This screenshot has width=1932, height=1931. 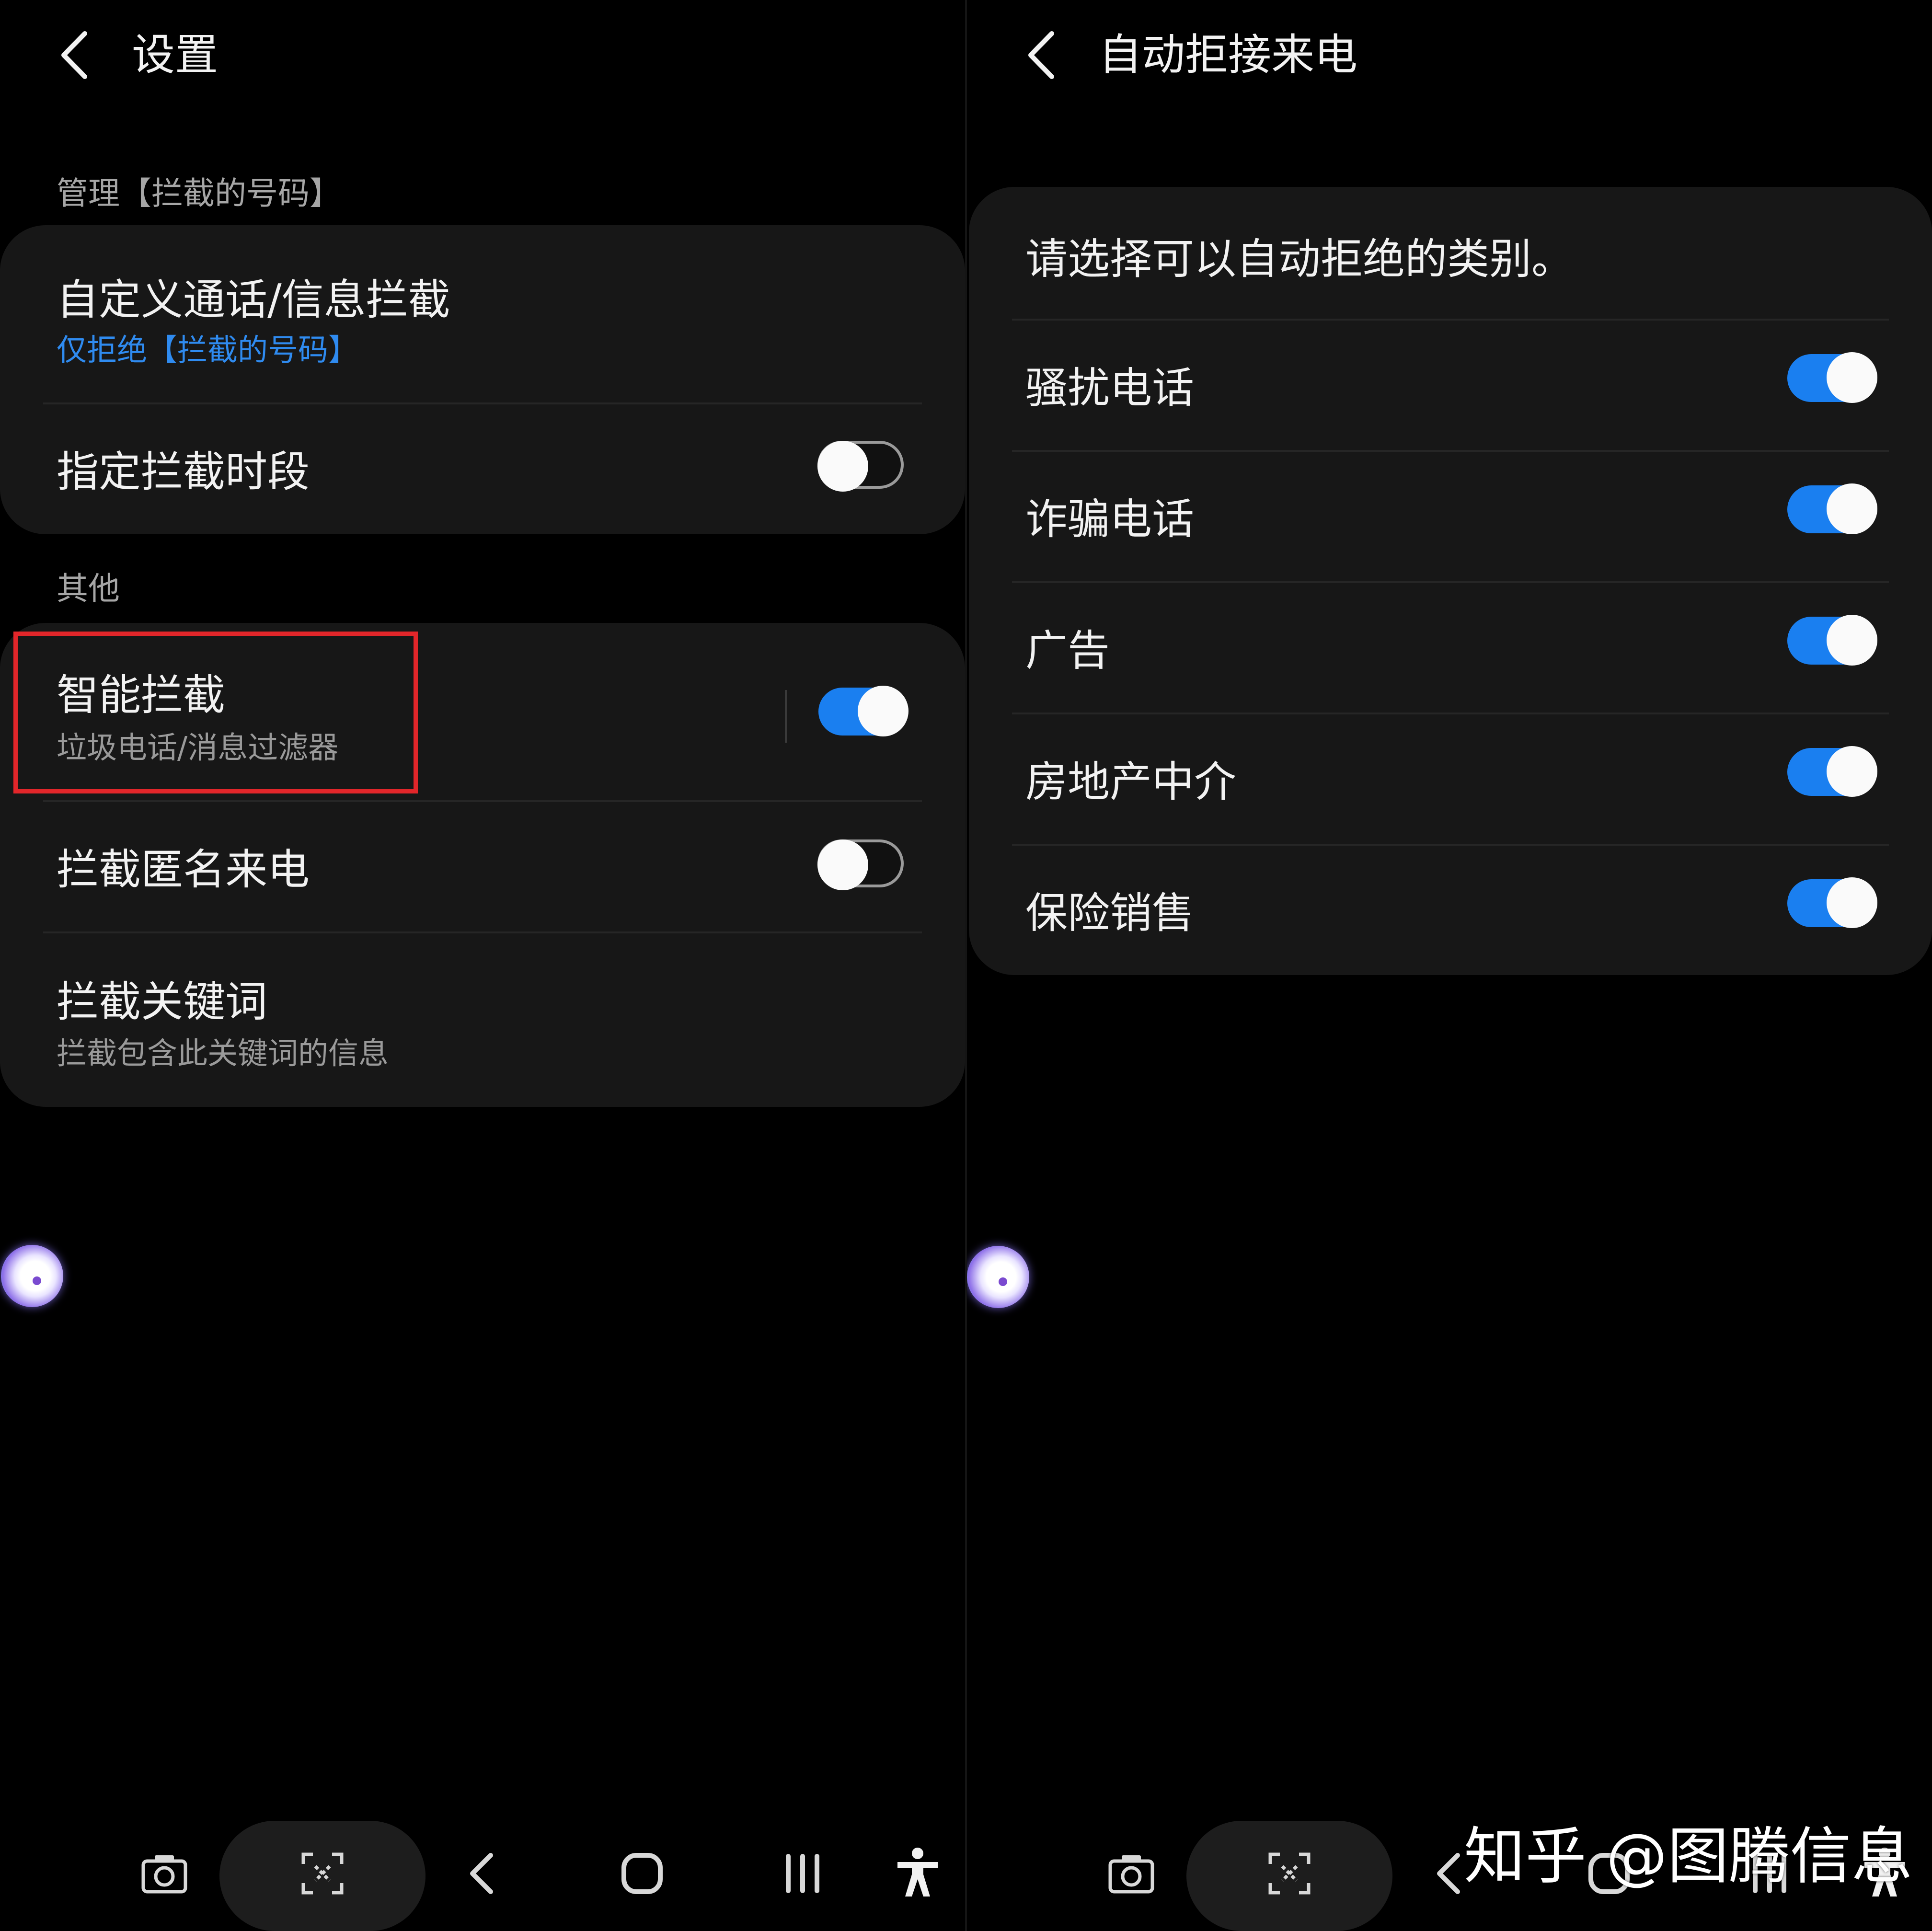 I want to click on header: 设置, so click(x=482, y=55).